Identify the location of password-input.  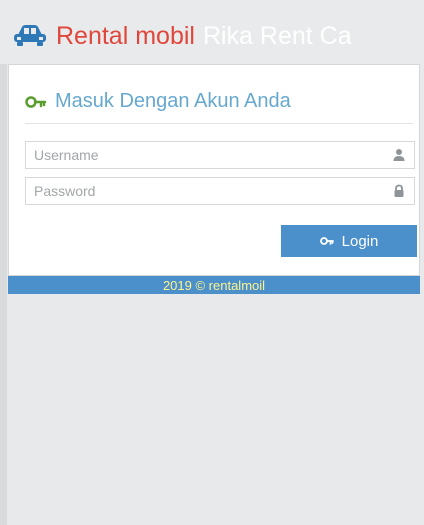
(220, 191).